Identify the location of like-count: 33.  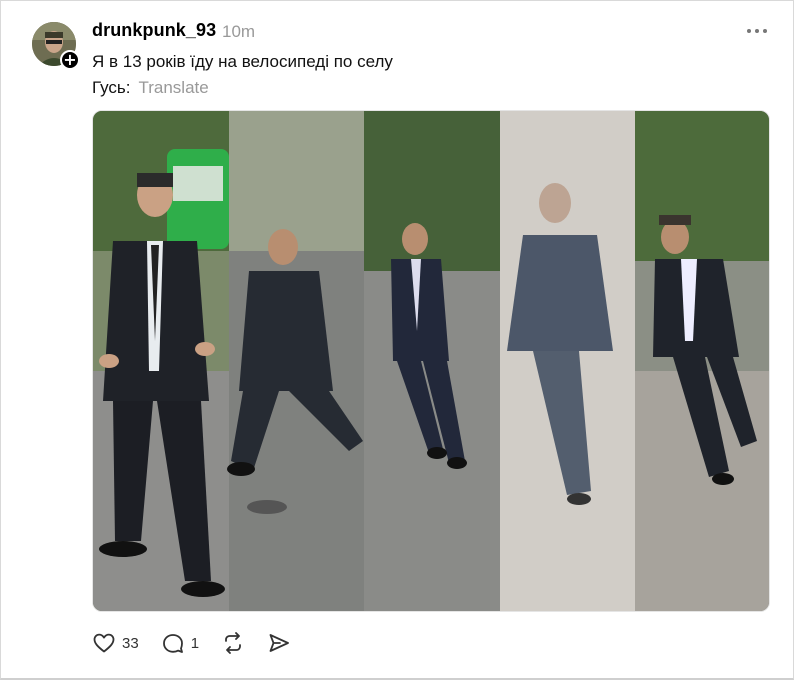
(130, 643).